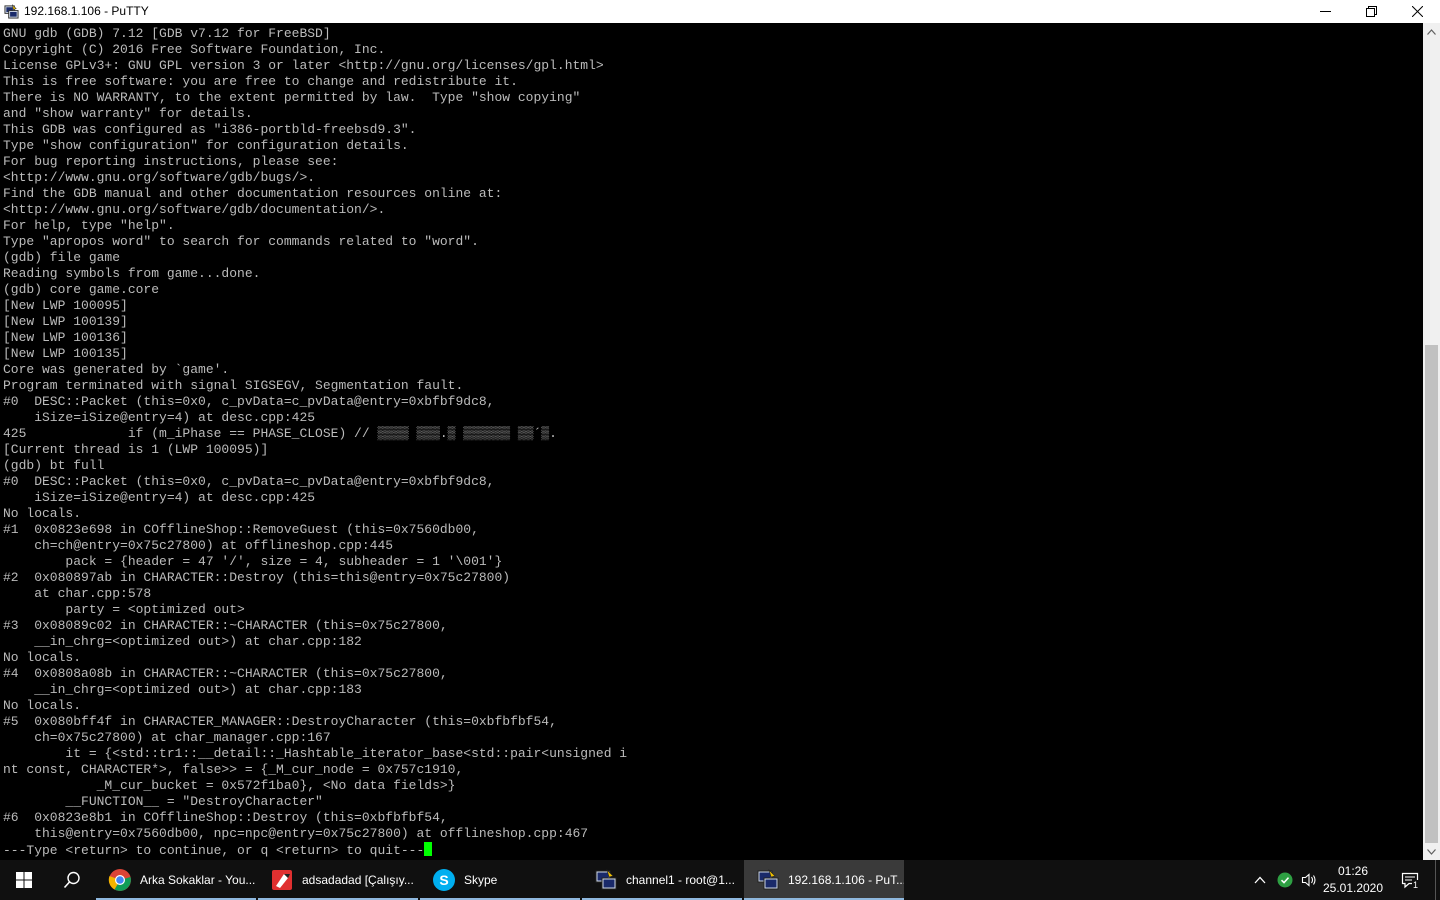 The height and width of the screenshot is (900, 1440). Describe the element at coordinates (1325, 11) in the screenshot. I see `minimize-button` at that location.